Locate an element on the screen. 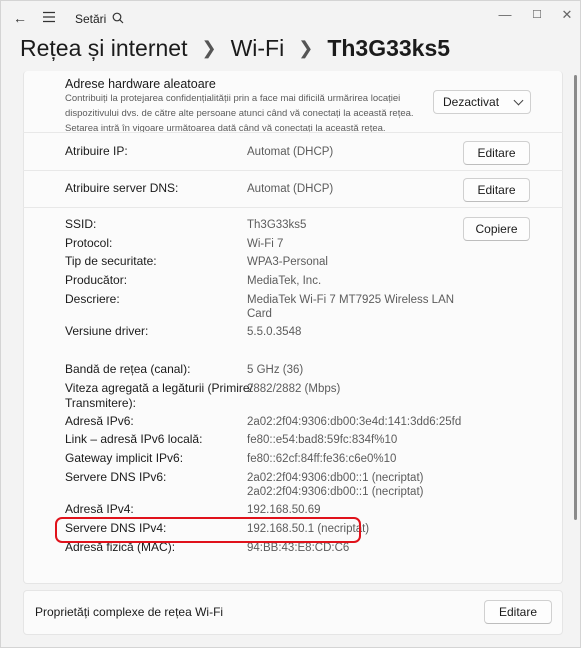 The width and height of the screenshot is (581, 648). property-label: Gateway implicit IPv6: is located at coordinates (124, 458).